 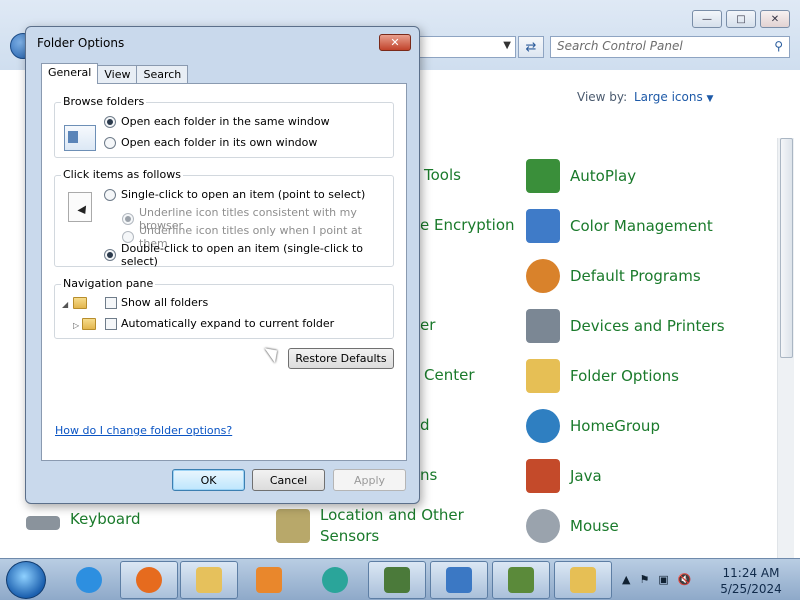 What do you see at coordinates (442, 175) in the screenshot?
I see `cp-item-partial: Tools` at bounding box center [442, 175].